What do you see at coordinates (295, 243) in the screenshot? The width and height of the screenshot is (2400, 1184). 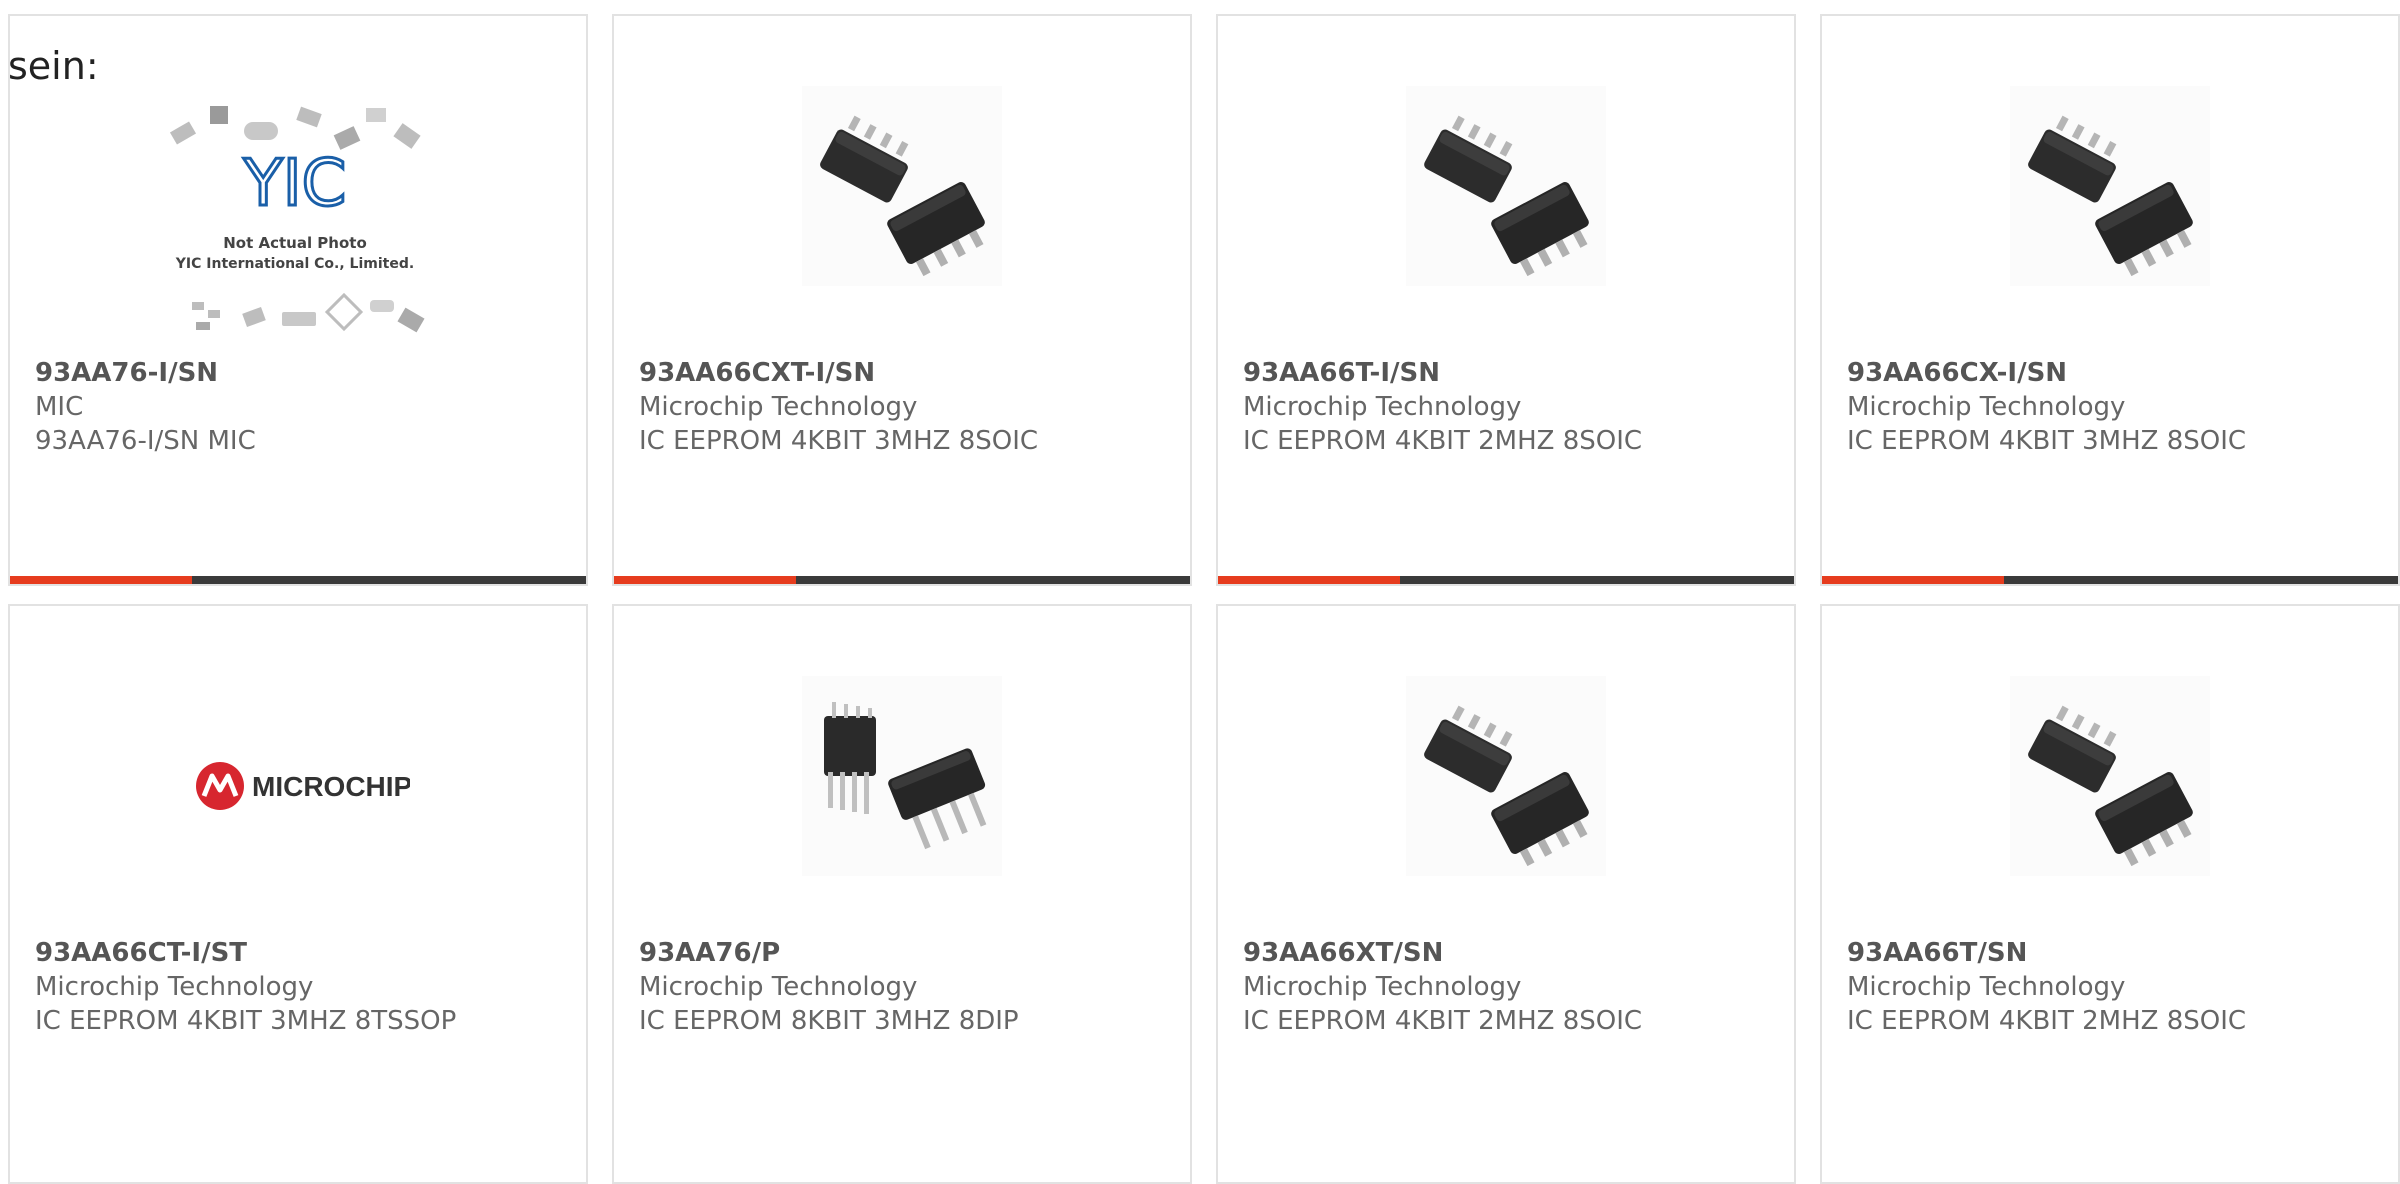 I see `image-caption-1: Not Actual Photo` at bounding box center [295, 243].